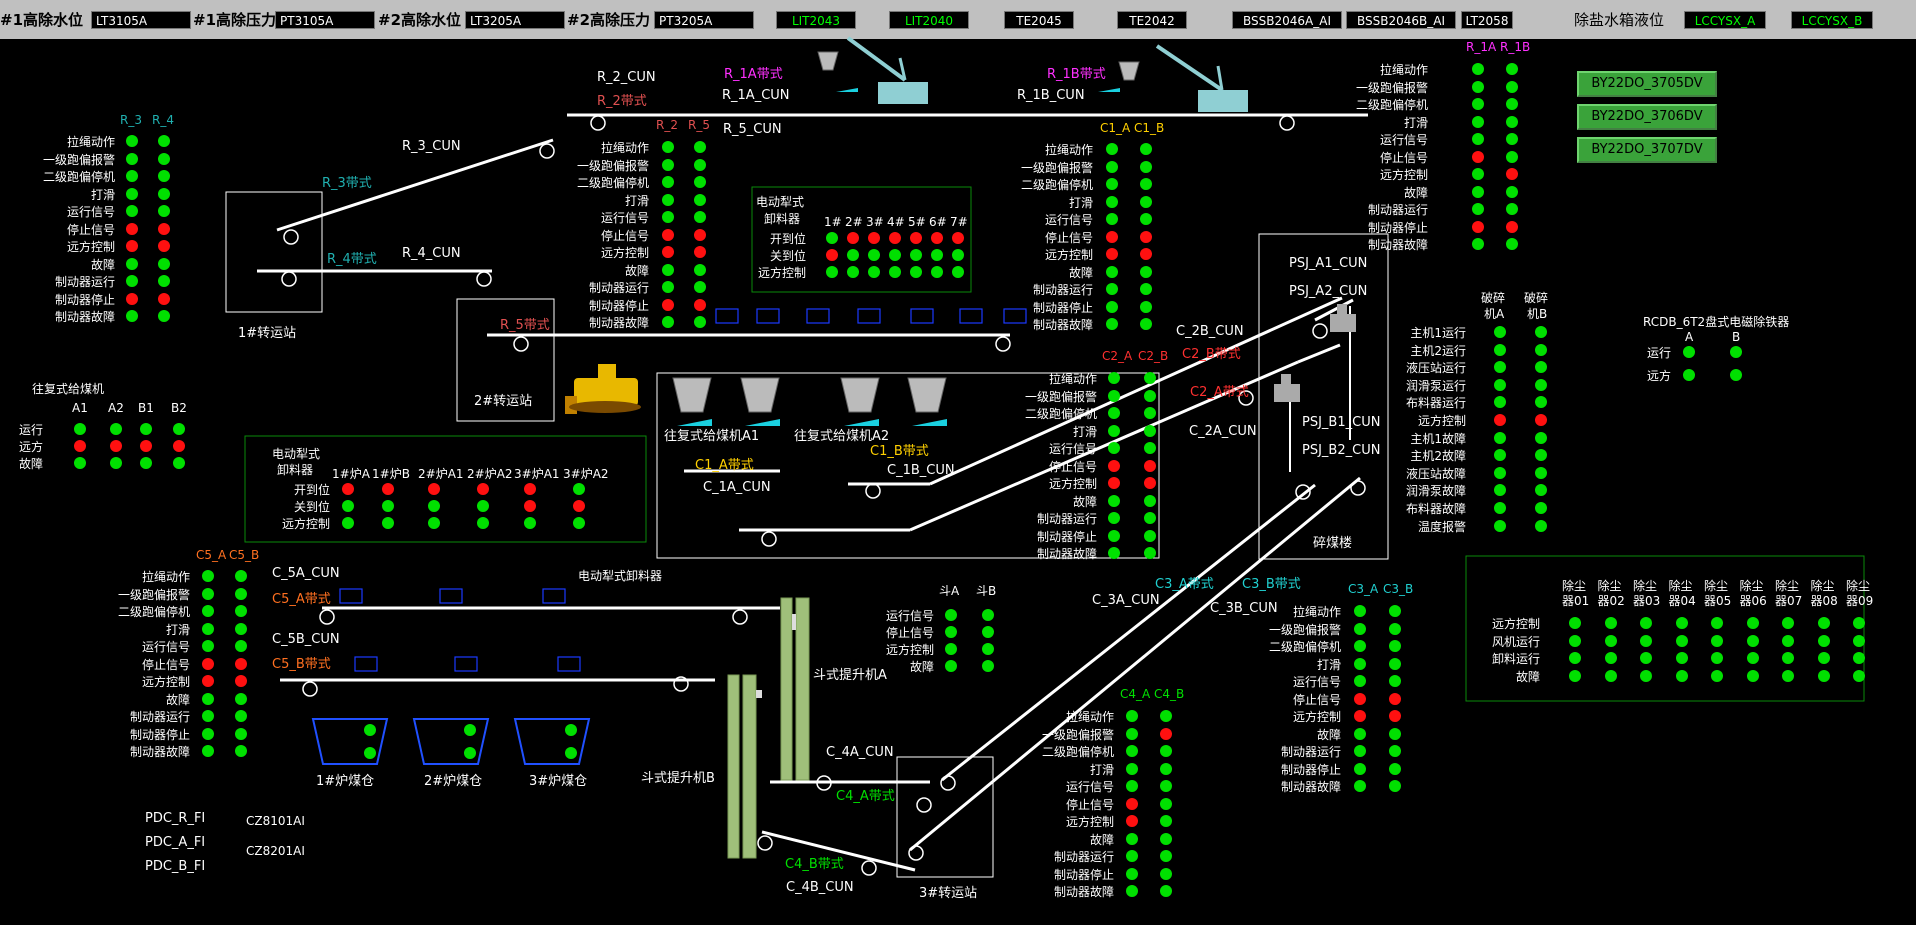  What do you see at coordinates (1403, 70) in the screenshot?
I see `group-r1-row-label: 拉绳动作` at bounding box center [1403, 70].